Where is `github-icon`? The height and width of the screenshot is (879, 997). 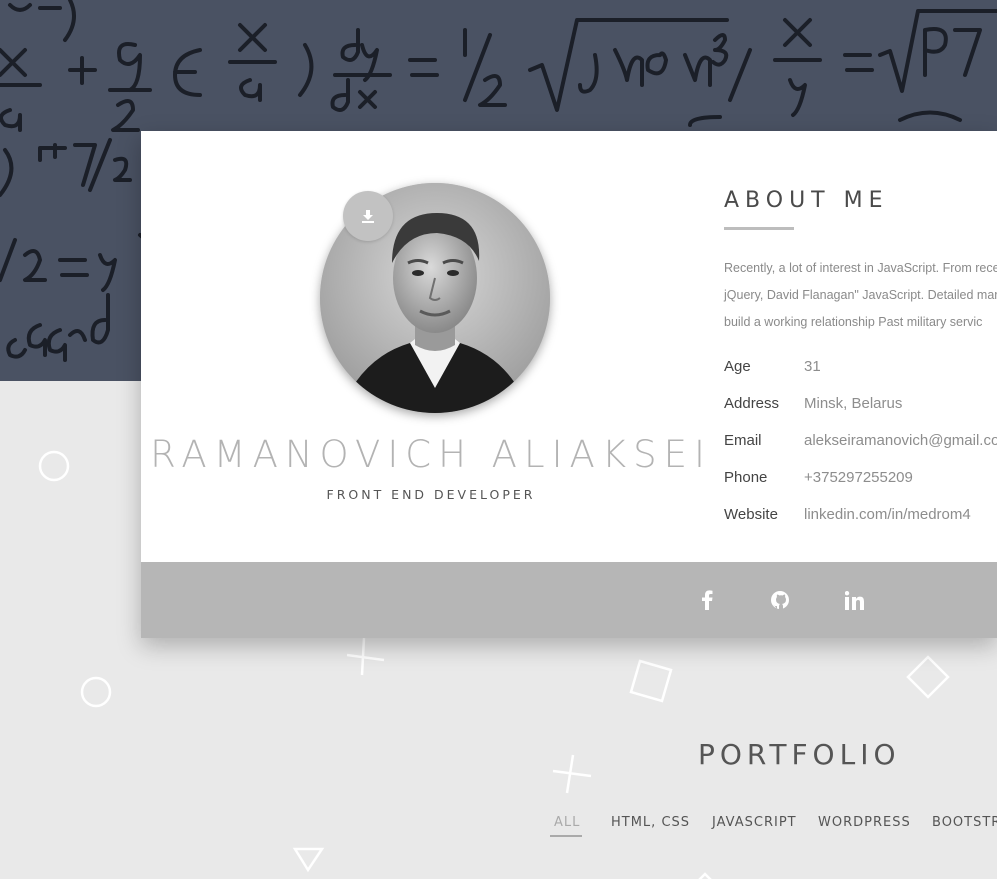
github-icon is located at coordinates (780, 600).